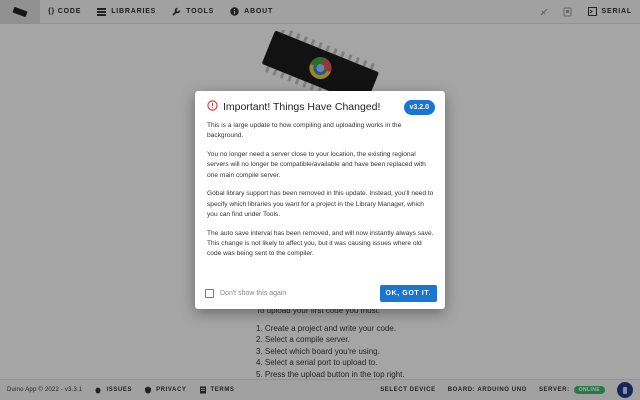 The height and width of the screenshot is (400, 640). Describe the element at coordinates (209, 293) in the screenshot. I see `dont-show-again-checkbox` at that location.